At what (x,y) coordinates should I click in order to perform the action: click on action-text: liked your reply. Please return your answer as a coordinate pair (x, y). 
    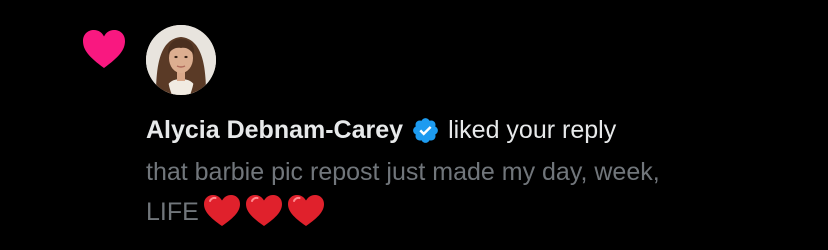
    Looking at the image, I should click on (532, 130).